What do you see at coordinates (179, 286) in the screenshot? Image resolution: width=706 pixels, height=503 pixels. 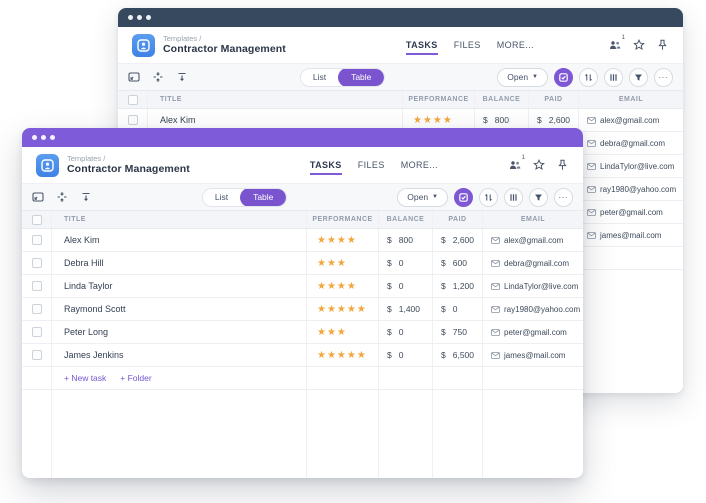 I see `task-title: Linda Taylor` at bounding box center [179, 286].